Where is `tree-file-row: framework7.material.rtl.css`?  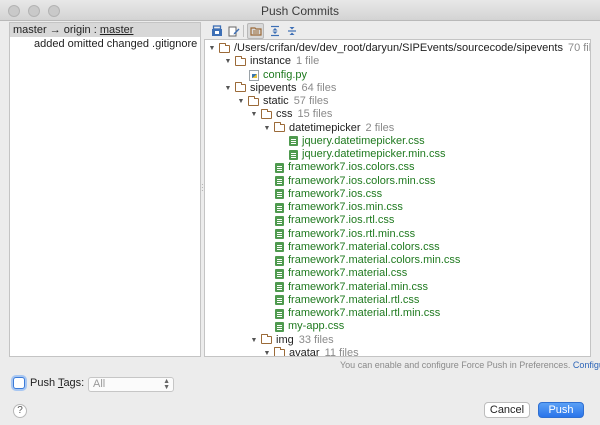 tree-file-row: framework7.material.rtl.css is located at coordinates (347, 300).